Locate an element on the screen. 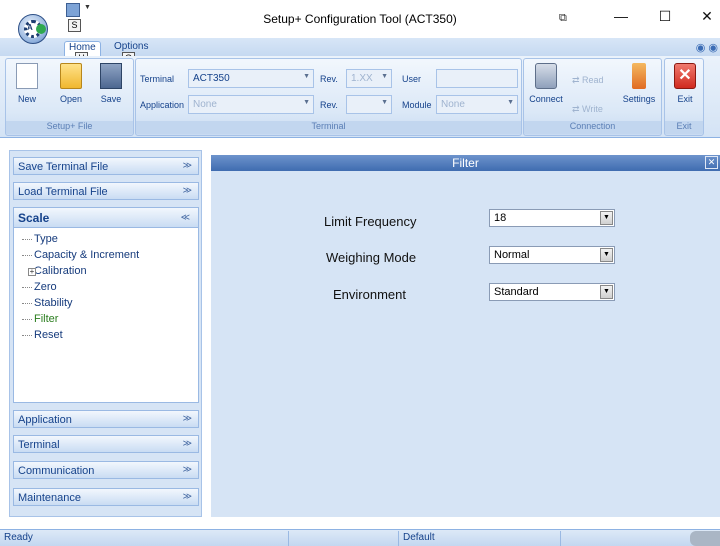 The height and width of the screenshot is (546, 720). maximize-button: ☐ is located at coordinates (665, 16).